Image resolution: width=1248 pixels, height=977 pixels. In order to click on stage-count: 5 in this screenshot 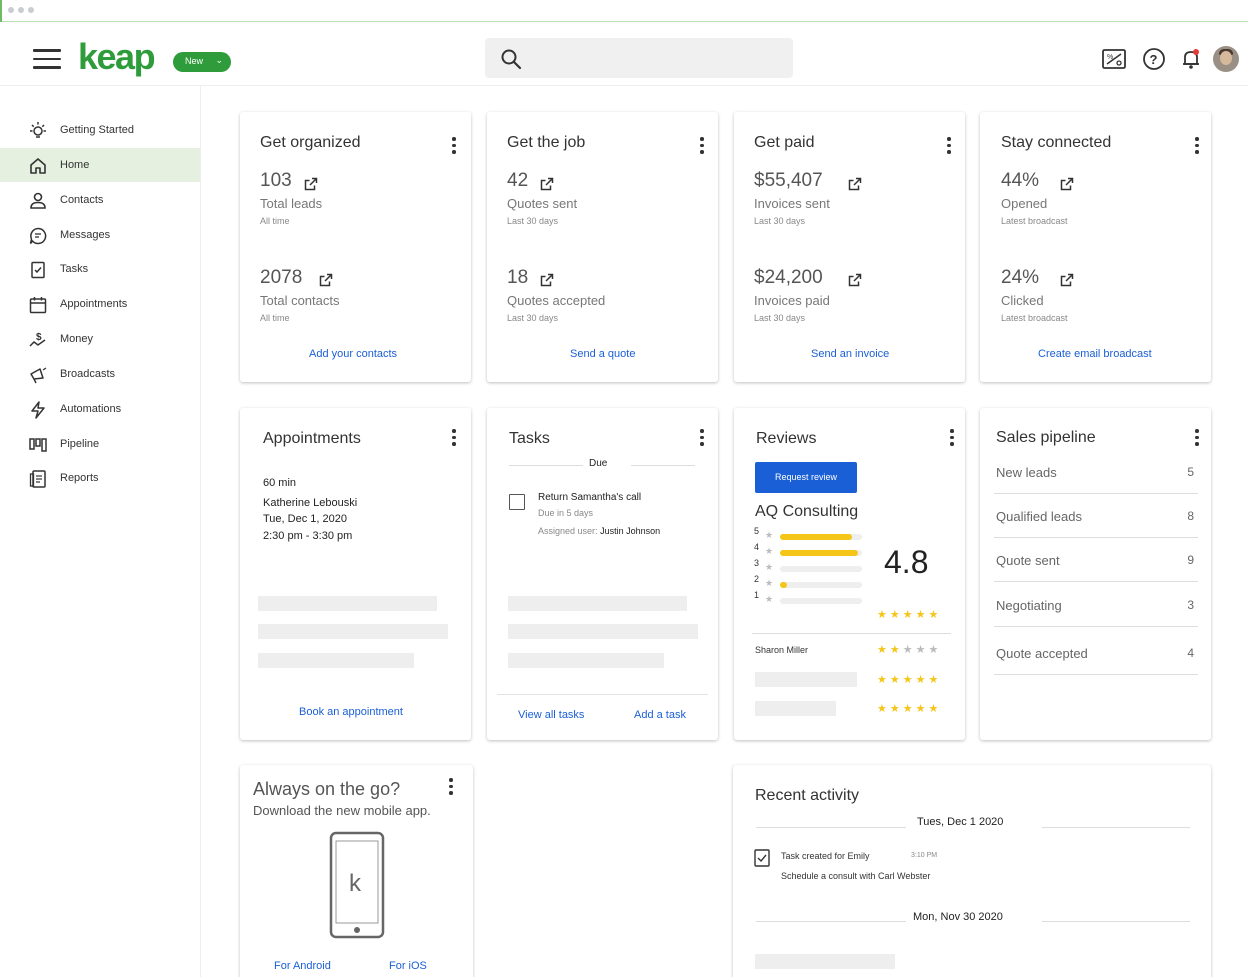, I will do `click(1190, 472)`.